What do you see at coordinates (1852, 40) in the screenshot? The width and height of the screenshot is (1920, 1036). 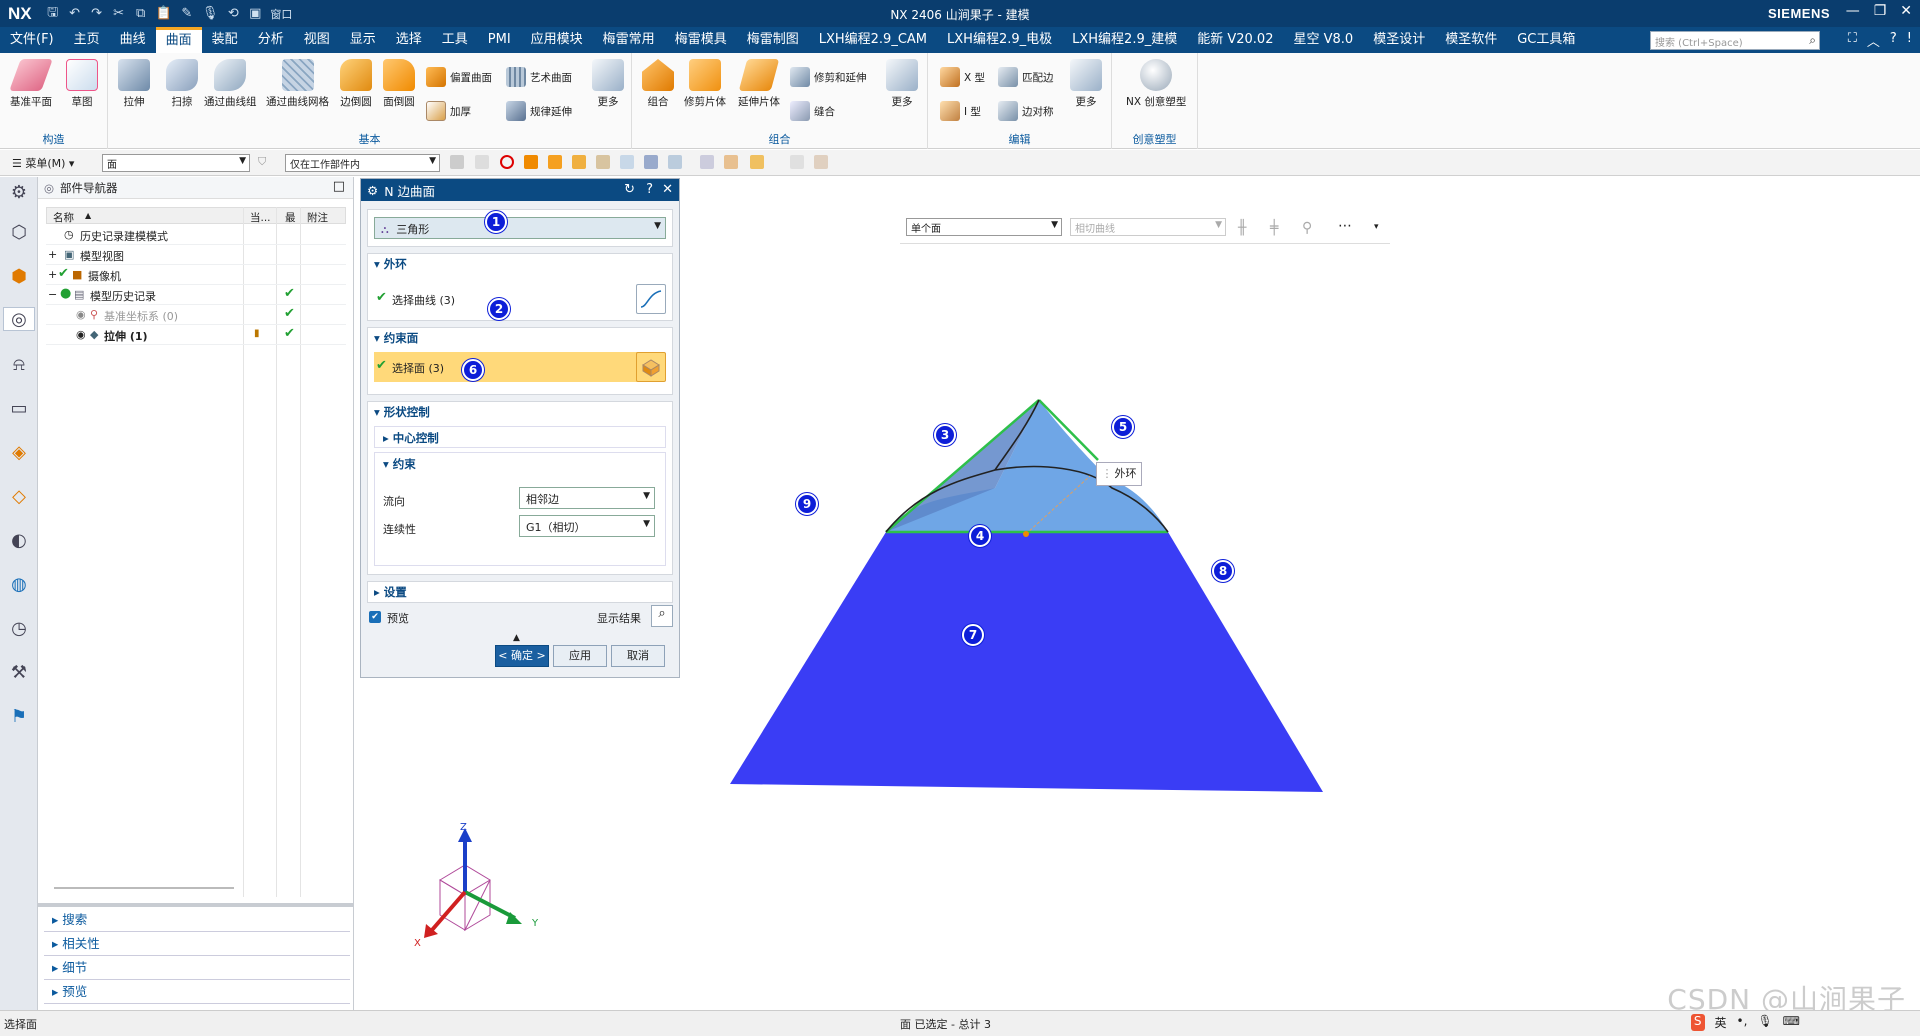 I see `full-screen-icon: ⛶` at bounding box center [1852, 40].